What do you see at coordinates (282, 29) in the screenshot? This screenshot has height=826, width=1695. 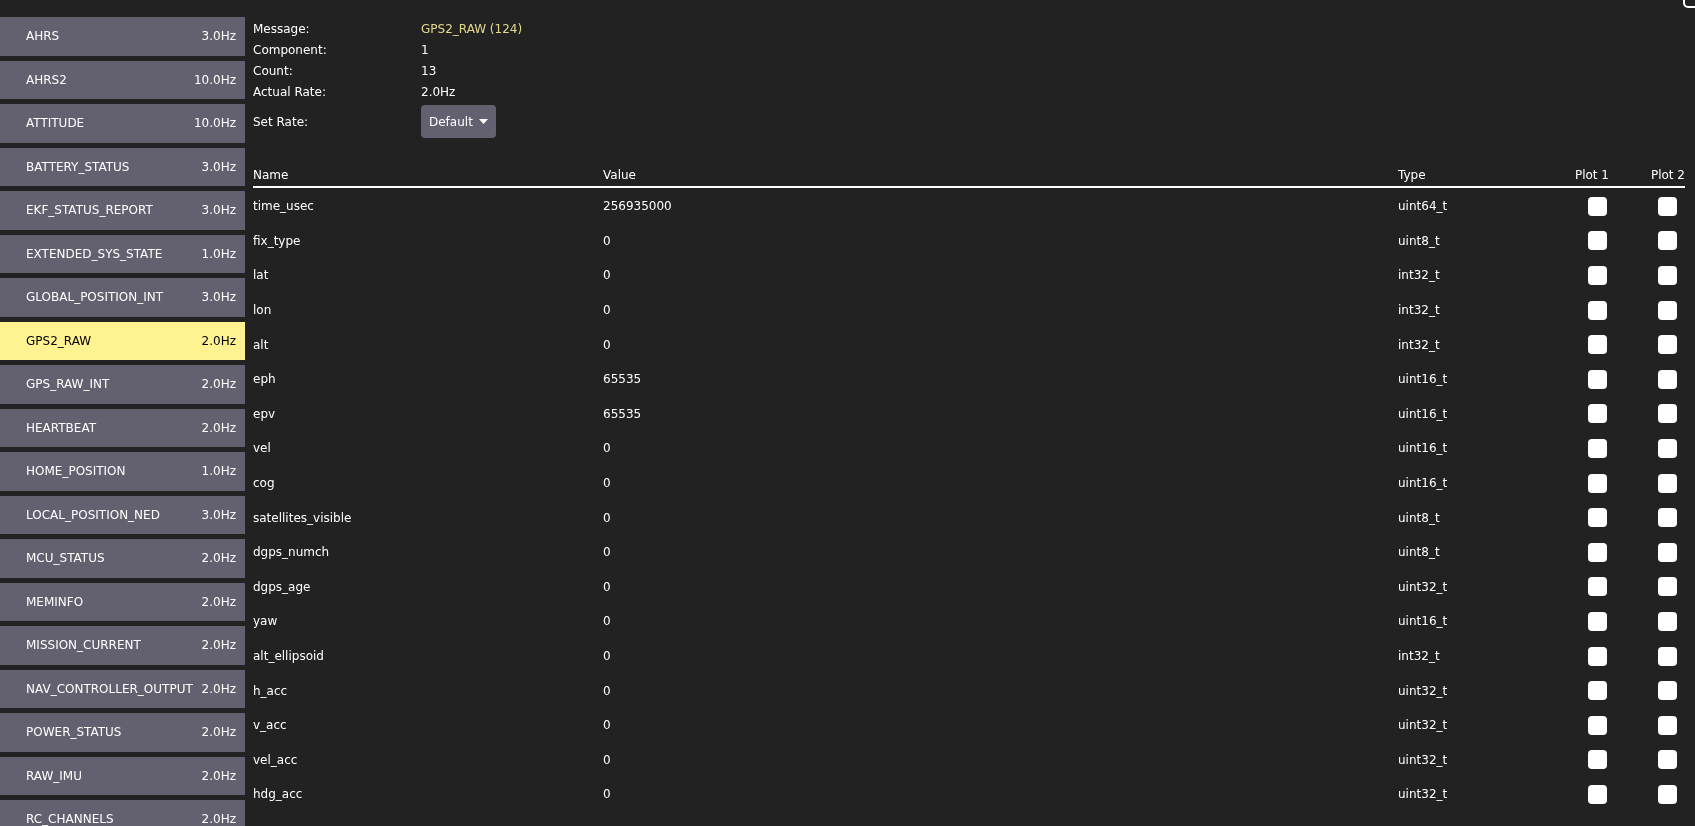 I see `info-label: Message:` at bounding box center [282, 29].